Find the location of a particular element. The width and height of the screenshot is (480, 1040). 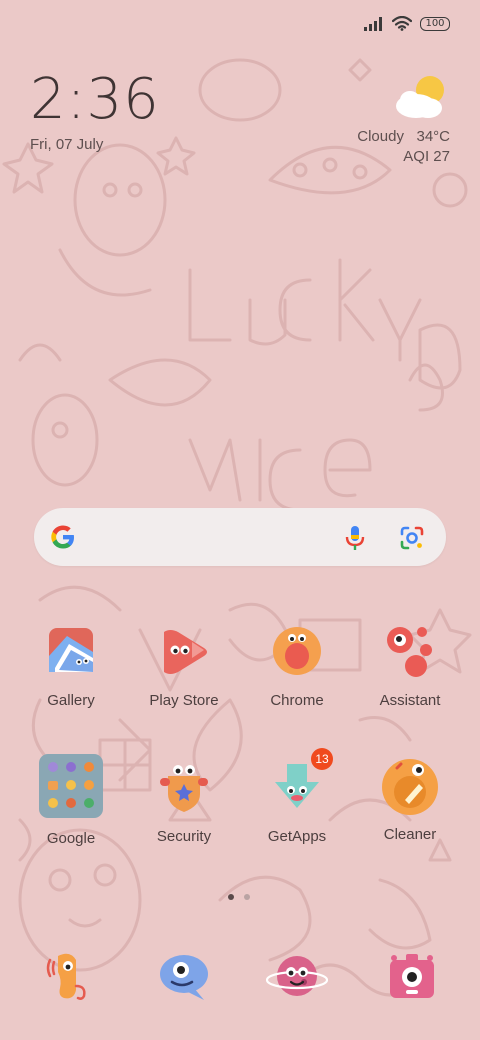

phone-icon is located at coordinates (66, 976).